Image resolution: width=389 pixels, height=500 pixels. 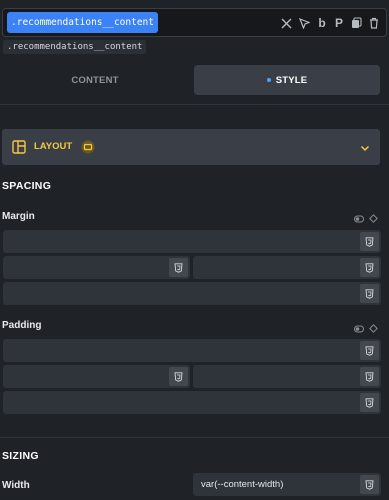 I want to click on spacing-section-title: SPACING, so click(x=27, y=186).